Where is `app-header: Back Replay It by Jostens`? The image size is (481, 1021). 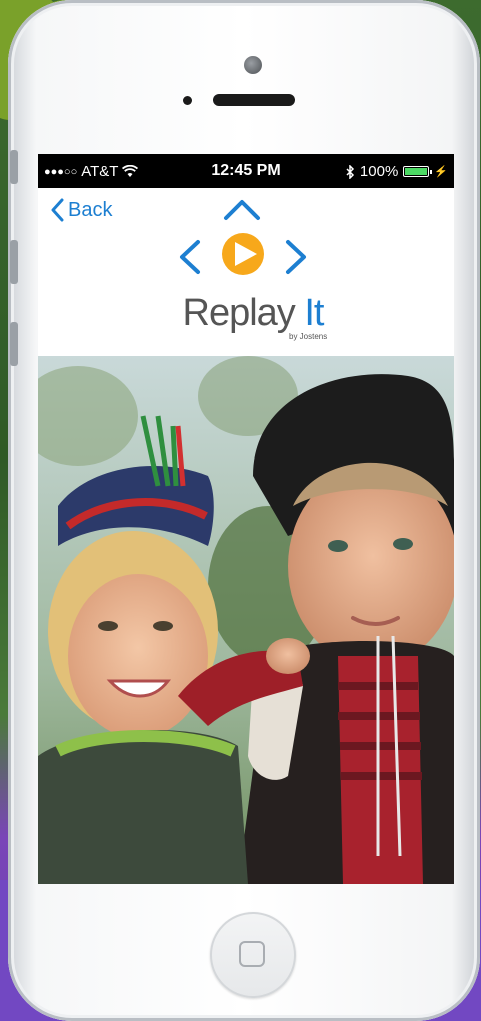
app-header: Back Replay It by Jostens is located at coordinates (246, 272).